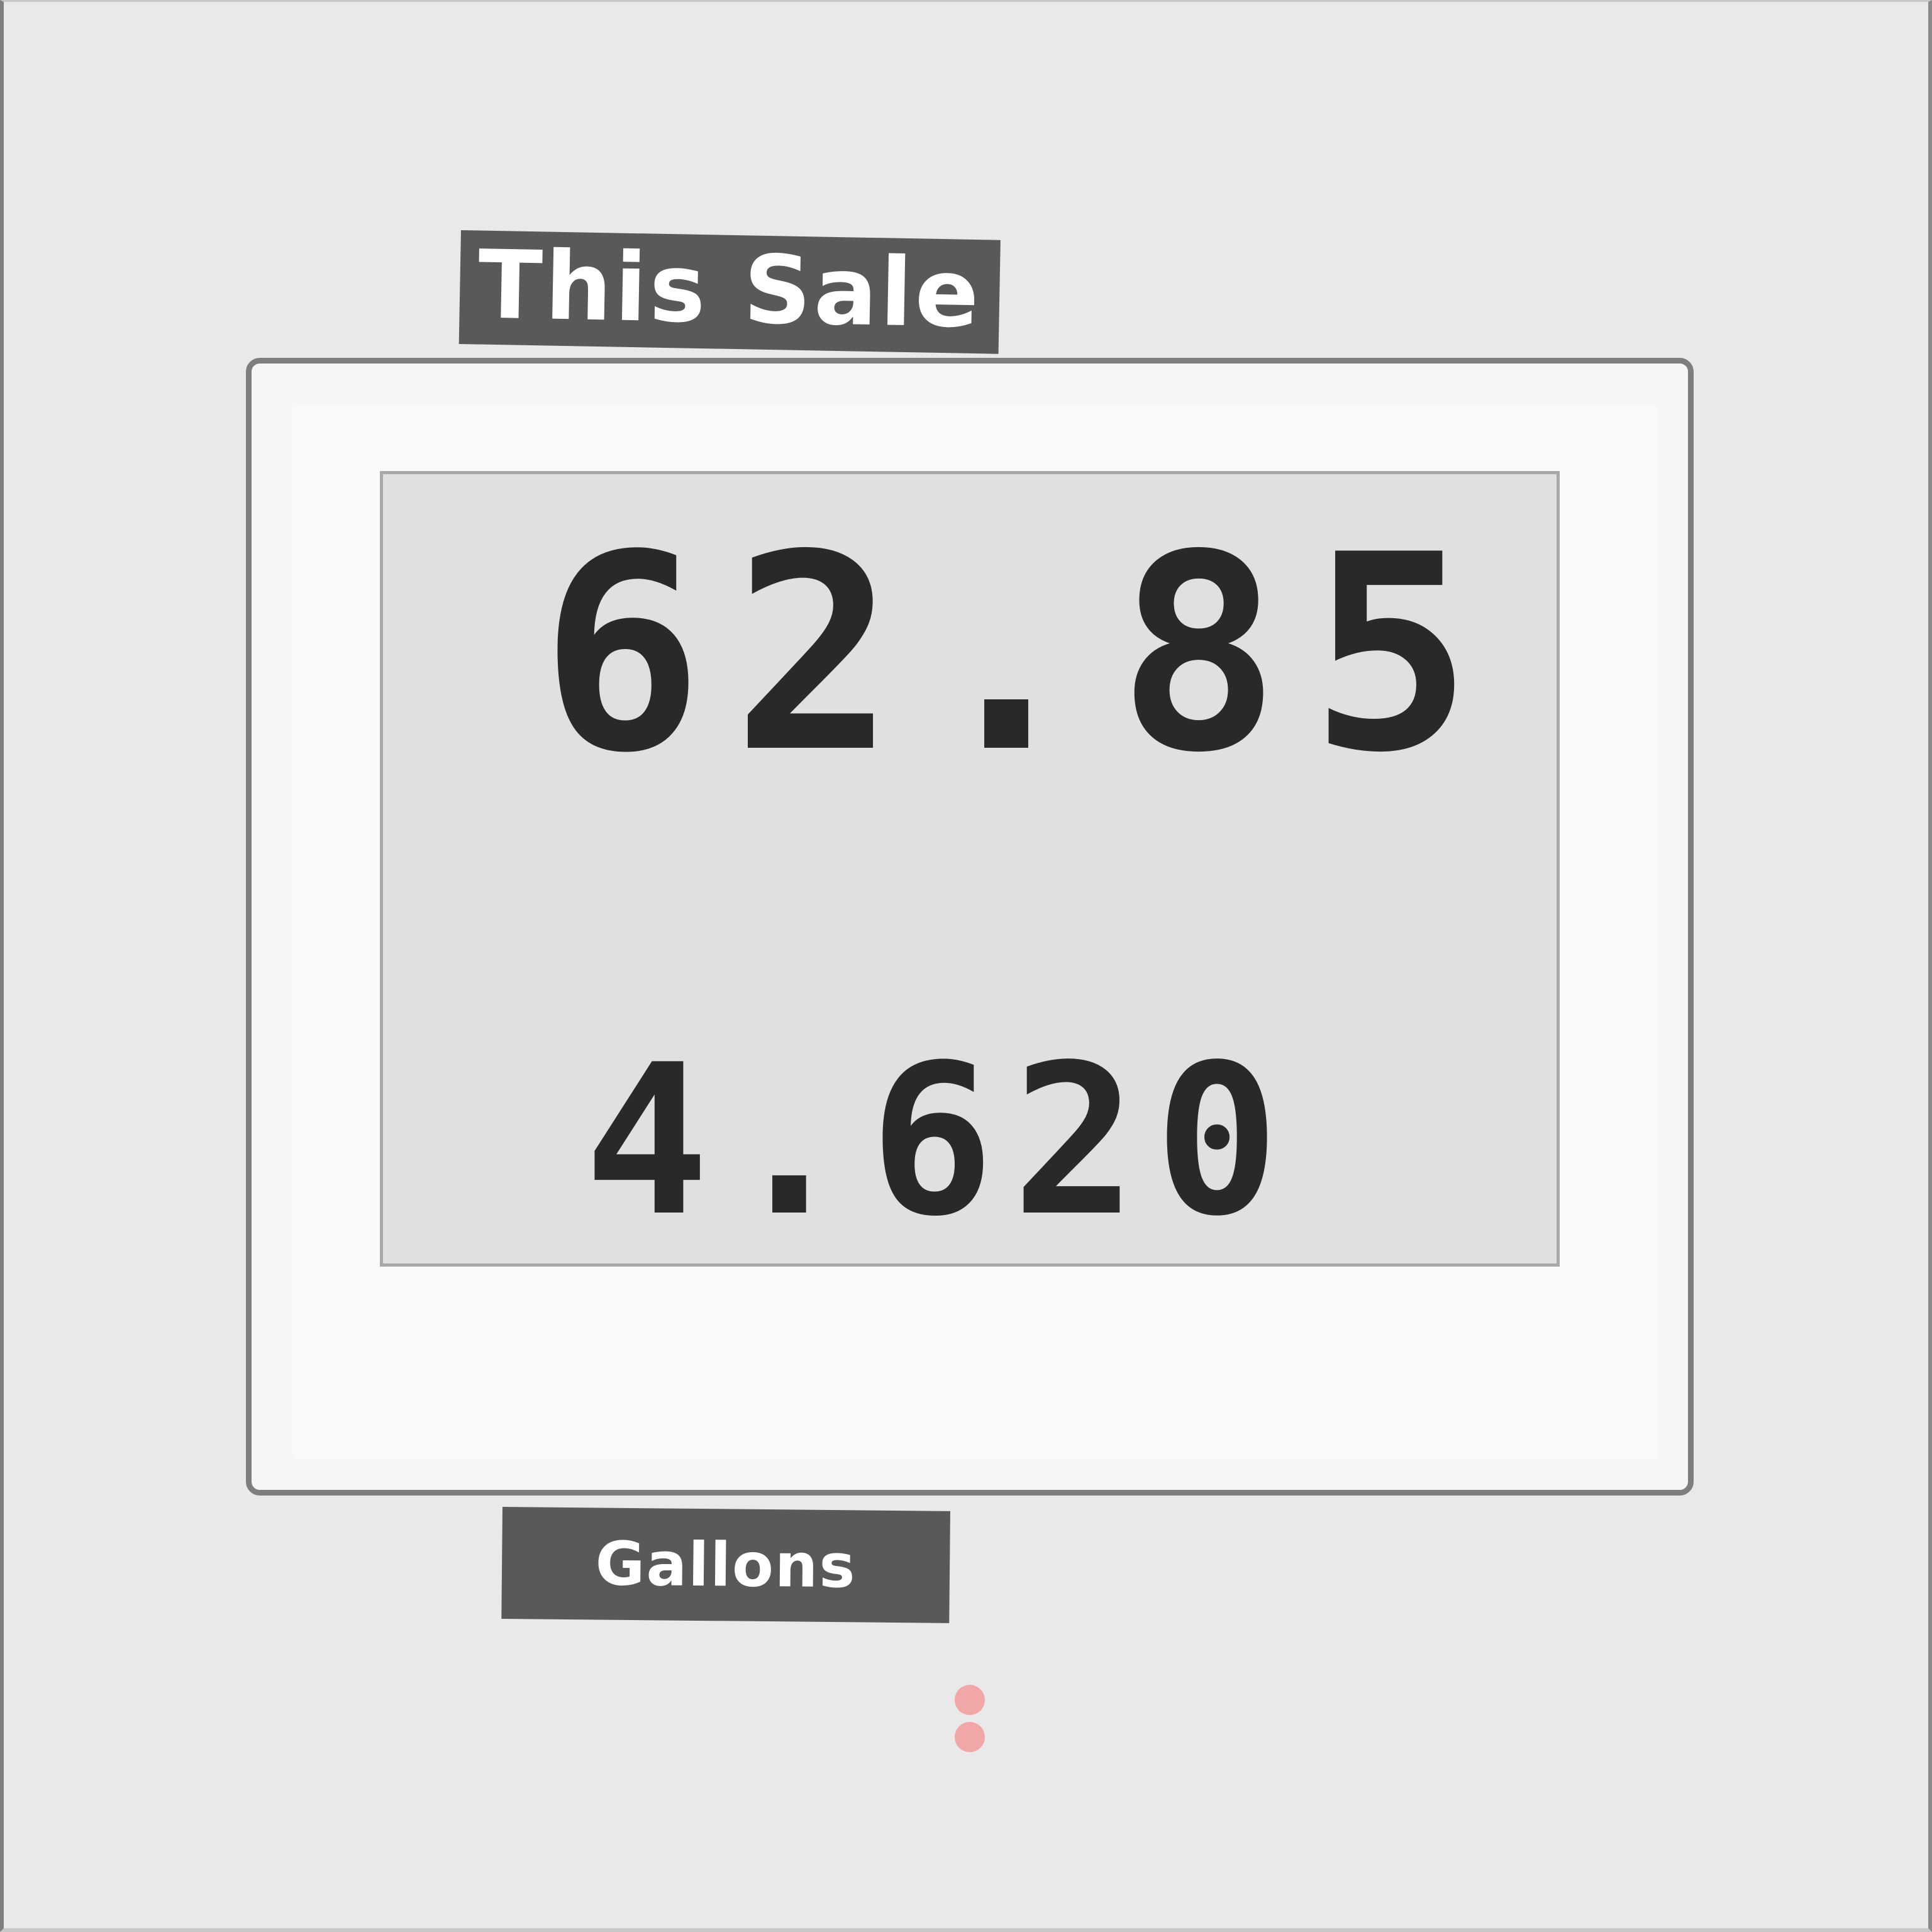 This screenshot has height=1932, width=1932. I want to click on this-sale-label: This Sale, so click(729, 292).